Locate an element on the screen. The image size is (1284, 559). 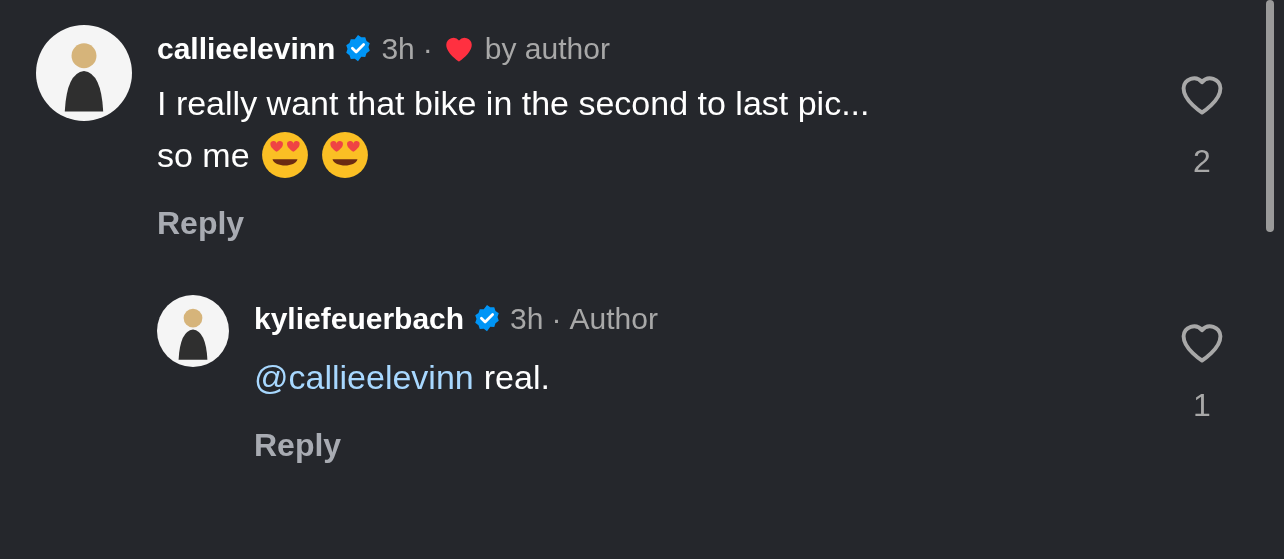
username: kyliefeuerbach is located at coordinates (359, 318).